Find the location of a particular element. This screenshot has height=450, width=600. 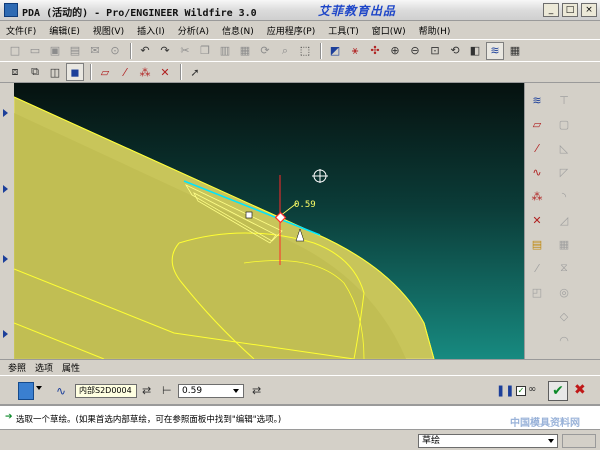

paste-special-icon: ▦ is located at coordinates (245, 51).